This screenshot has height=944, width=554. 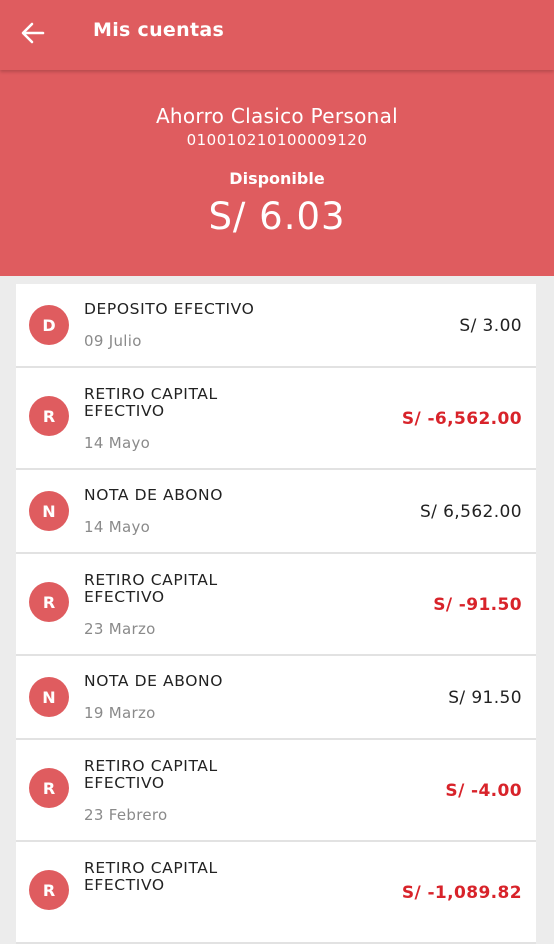 What do you see at coordinates (276, 326) in the screenshot?
I see `transaction-row: D DEPOSITO EFECTIVO 09 Julio S/ 3.00` at bounding box center [276, 326].